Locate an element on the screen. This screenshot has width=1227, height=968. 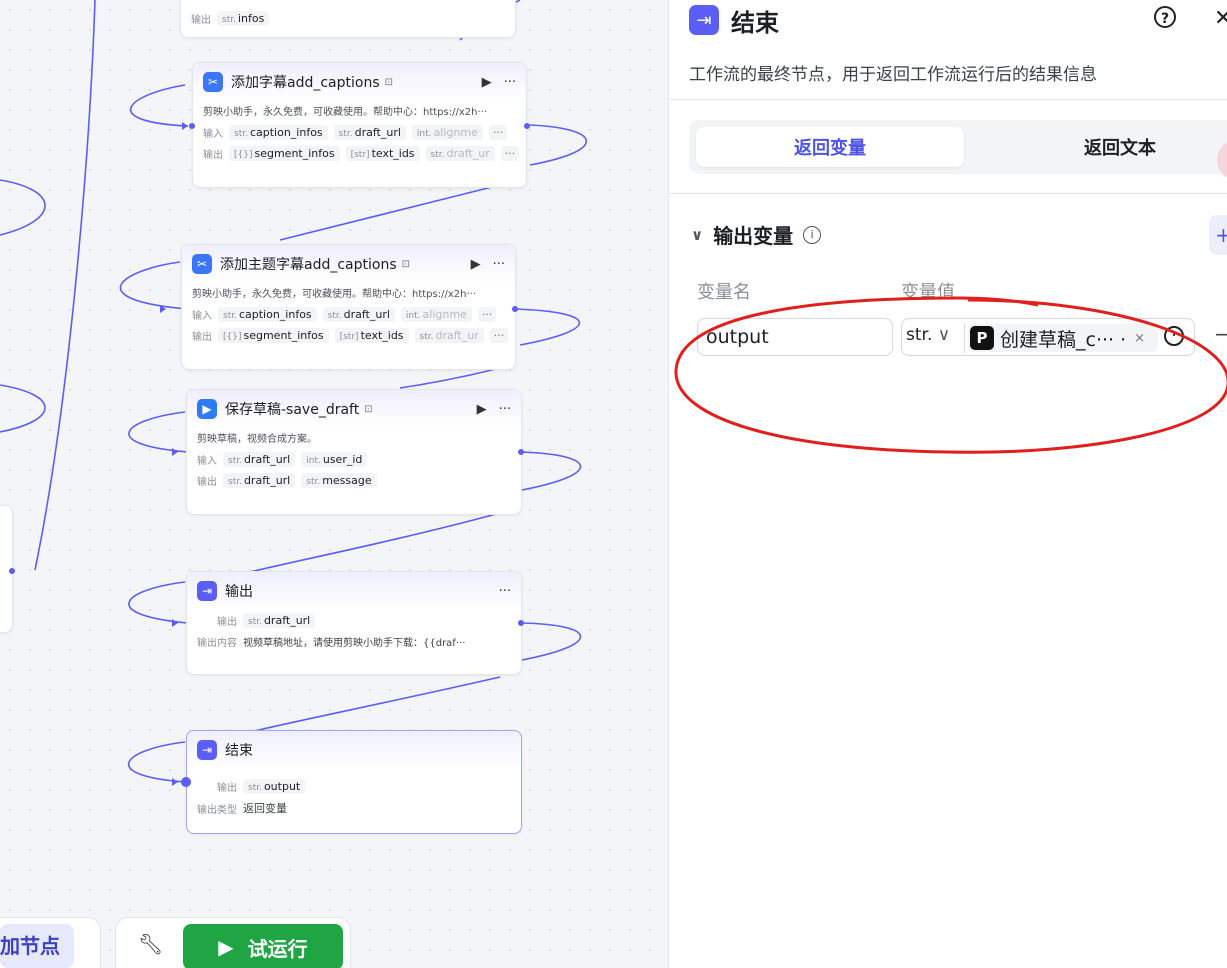
tab-return-variables: 返回变量 is located at coordinates (830, 147).